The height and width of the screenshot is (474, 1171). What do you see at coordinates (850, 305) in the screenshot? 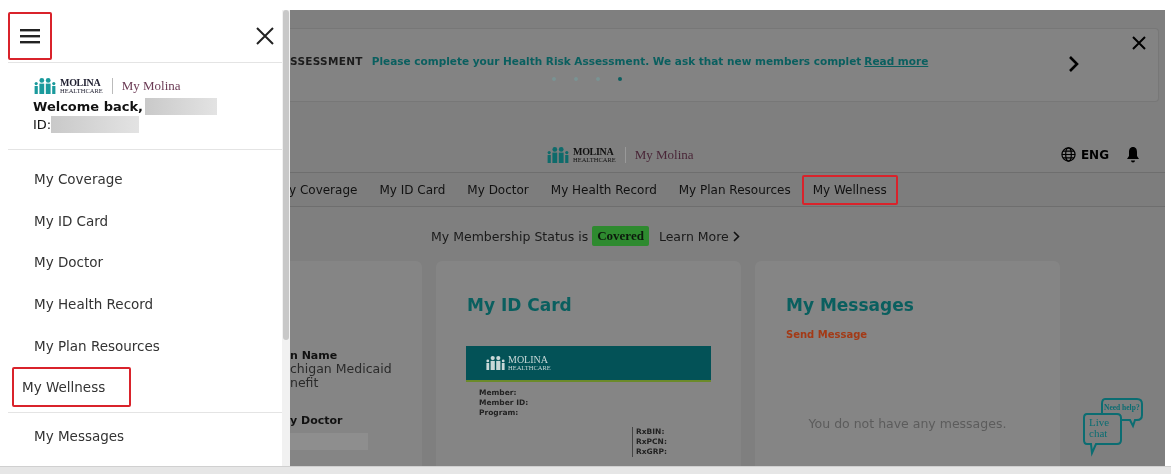
I see `card-title: My Messages` at bounding box center [850, 305].